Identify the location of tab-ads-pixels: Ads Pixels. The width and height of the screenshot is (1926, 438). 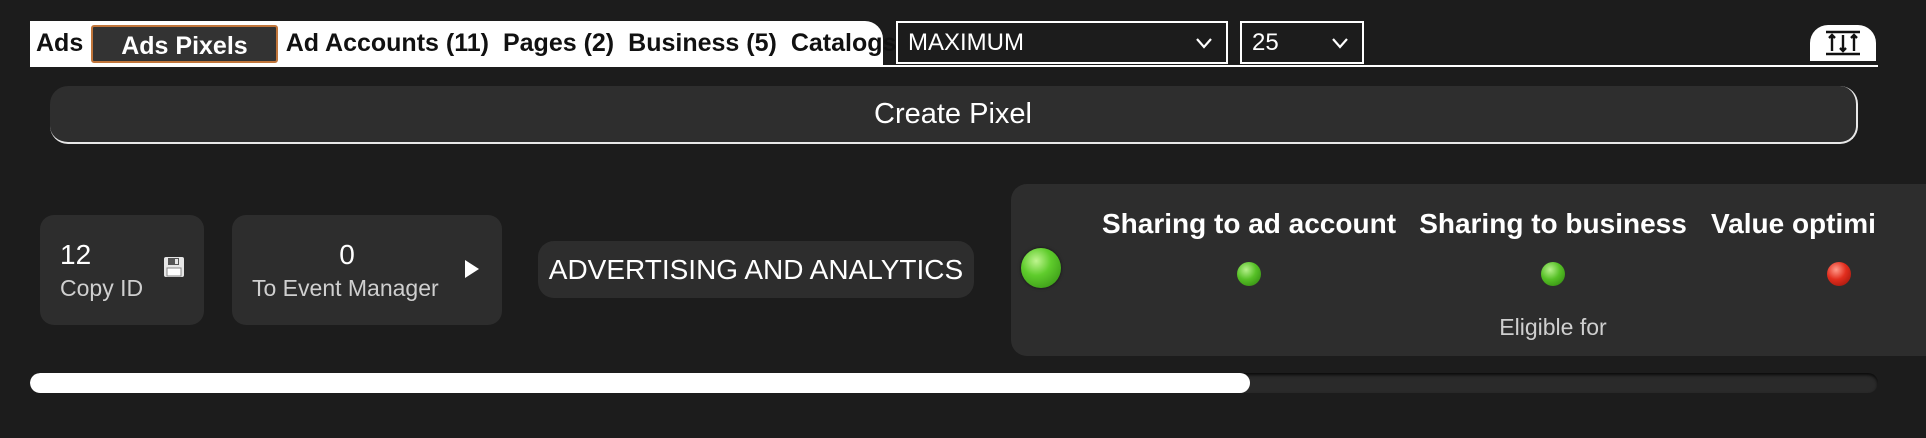
(184, 43).